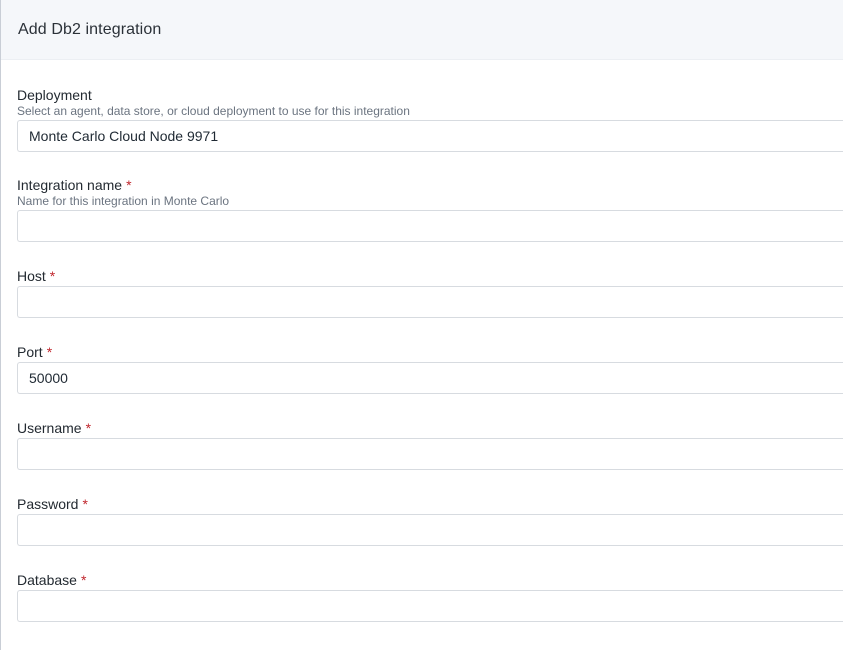  What do you see at coordinates (31, 276) in the screenshot?
I see `host-label-text: Host` at bounding box center [31, 276].